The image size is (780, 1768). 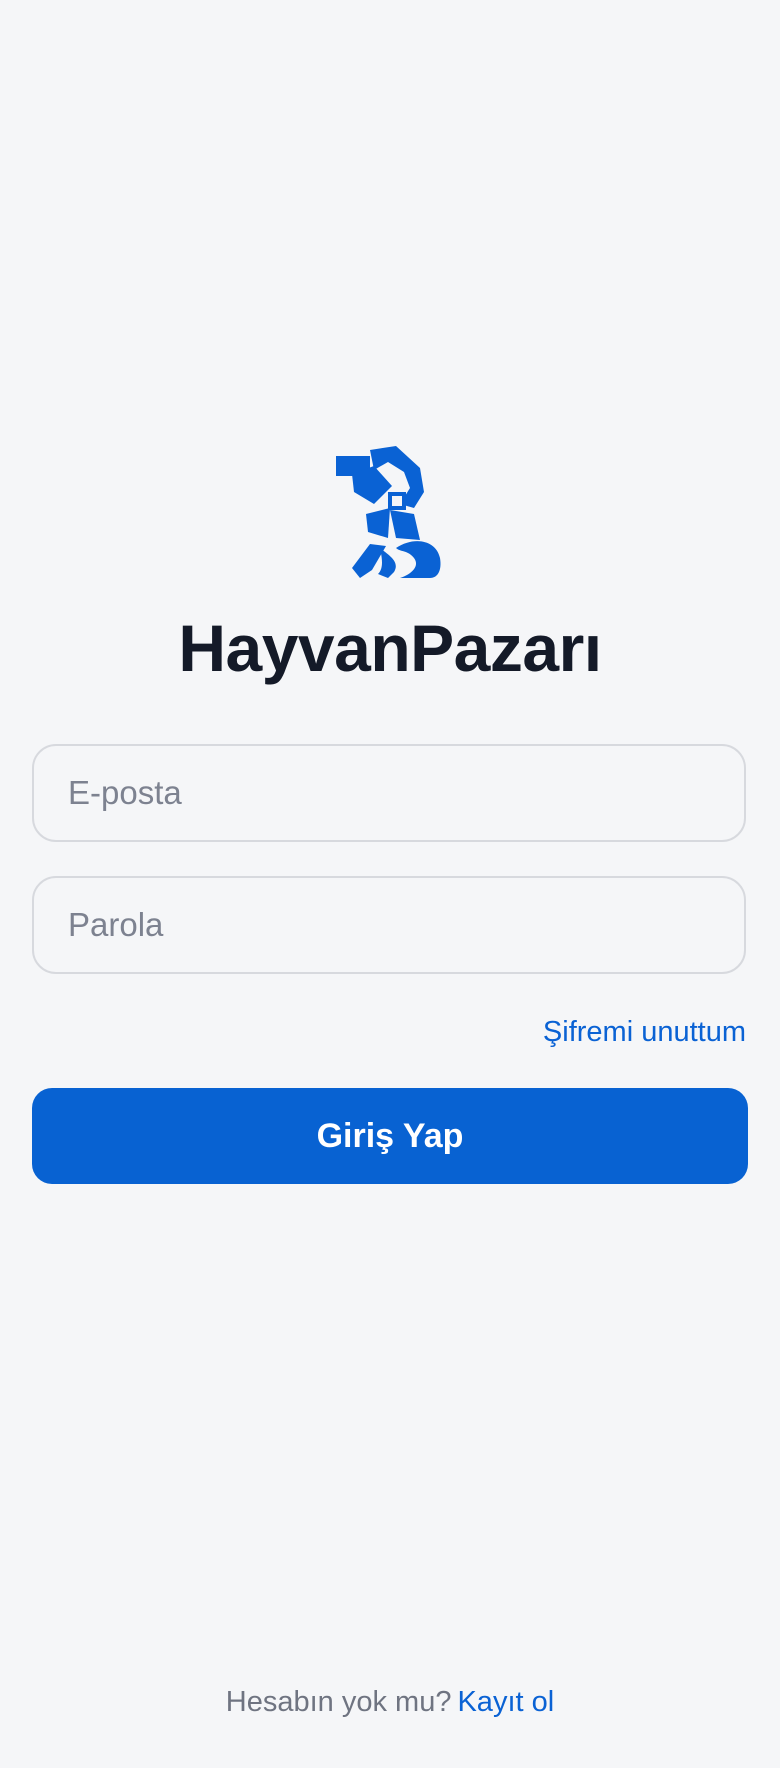 I want to click on register-prompt: Hesabın yok mu? Kayıt ol, so click(x=390, y=1702).